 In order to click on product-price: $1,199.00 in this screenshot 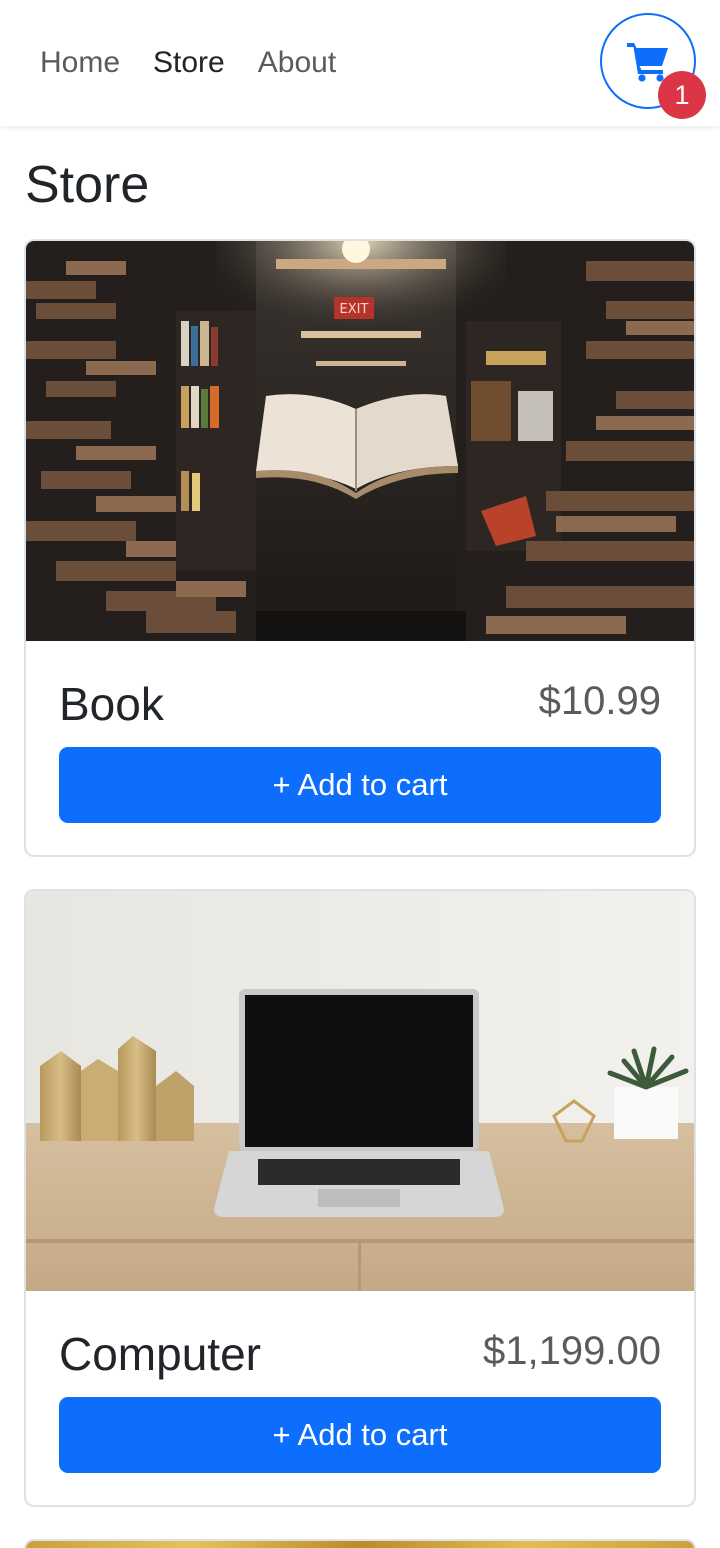, I will do `click(572, 1351)`.